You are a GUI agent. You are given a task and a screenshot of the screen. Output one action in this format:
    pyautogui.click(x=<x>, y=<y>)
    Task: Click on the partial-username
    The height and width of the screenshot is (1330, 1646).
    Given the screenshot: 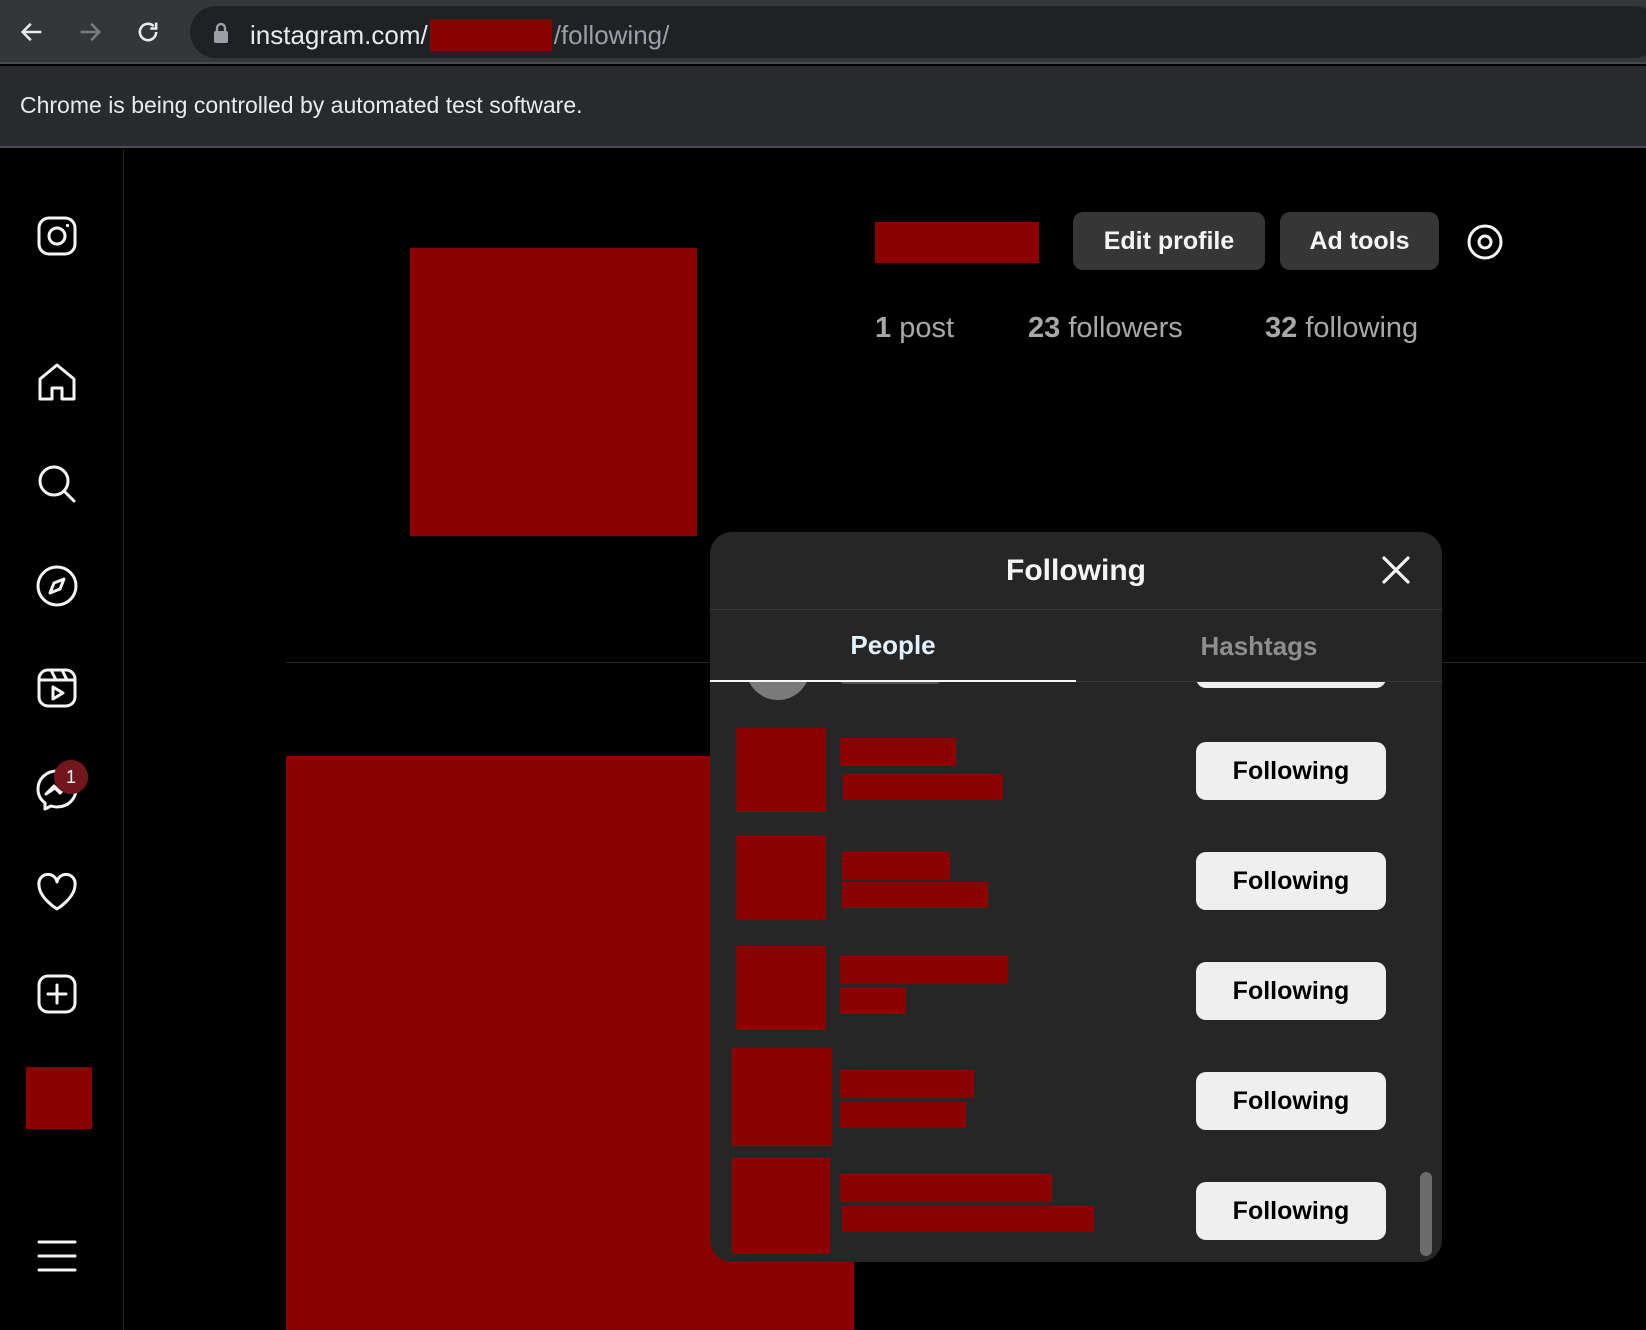 What is the action you would take?
    pyautogui.click(x=890, y=683)
    